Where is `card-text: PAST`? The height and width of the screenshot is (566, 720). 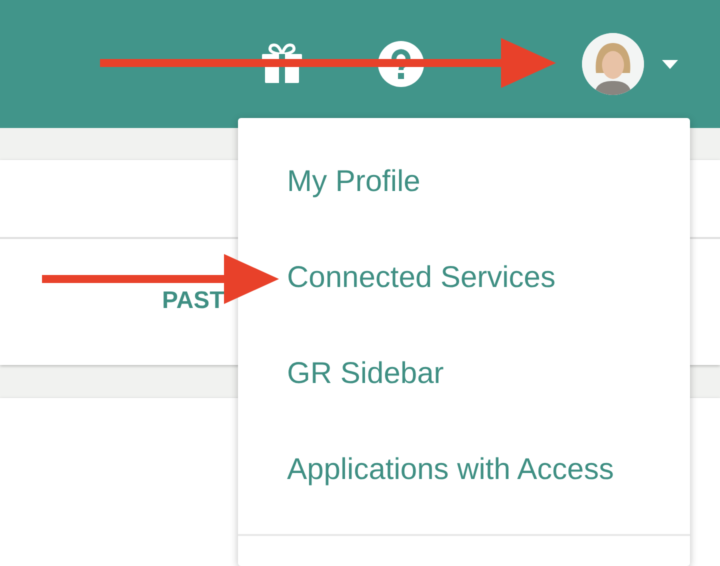
card-text: PAST is located at coordinates (193, 301).